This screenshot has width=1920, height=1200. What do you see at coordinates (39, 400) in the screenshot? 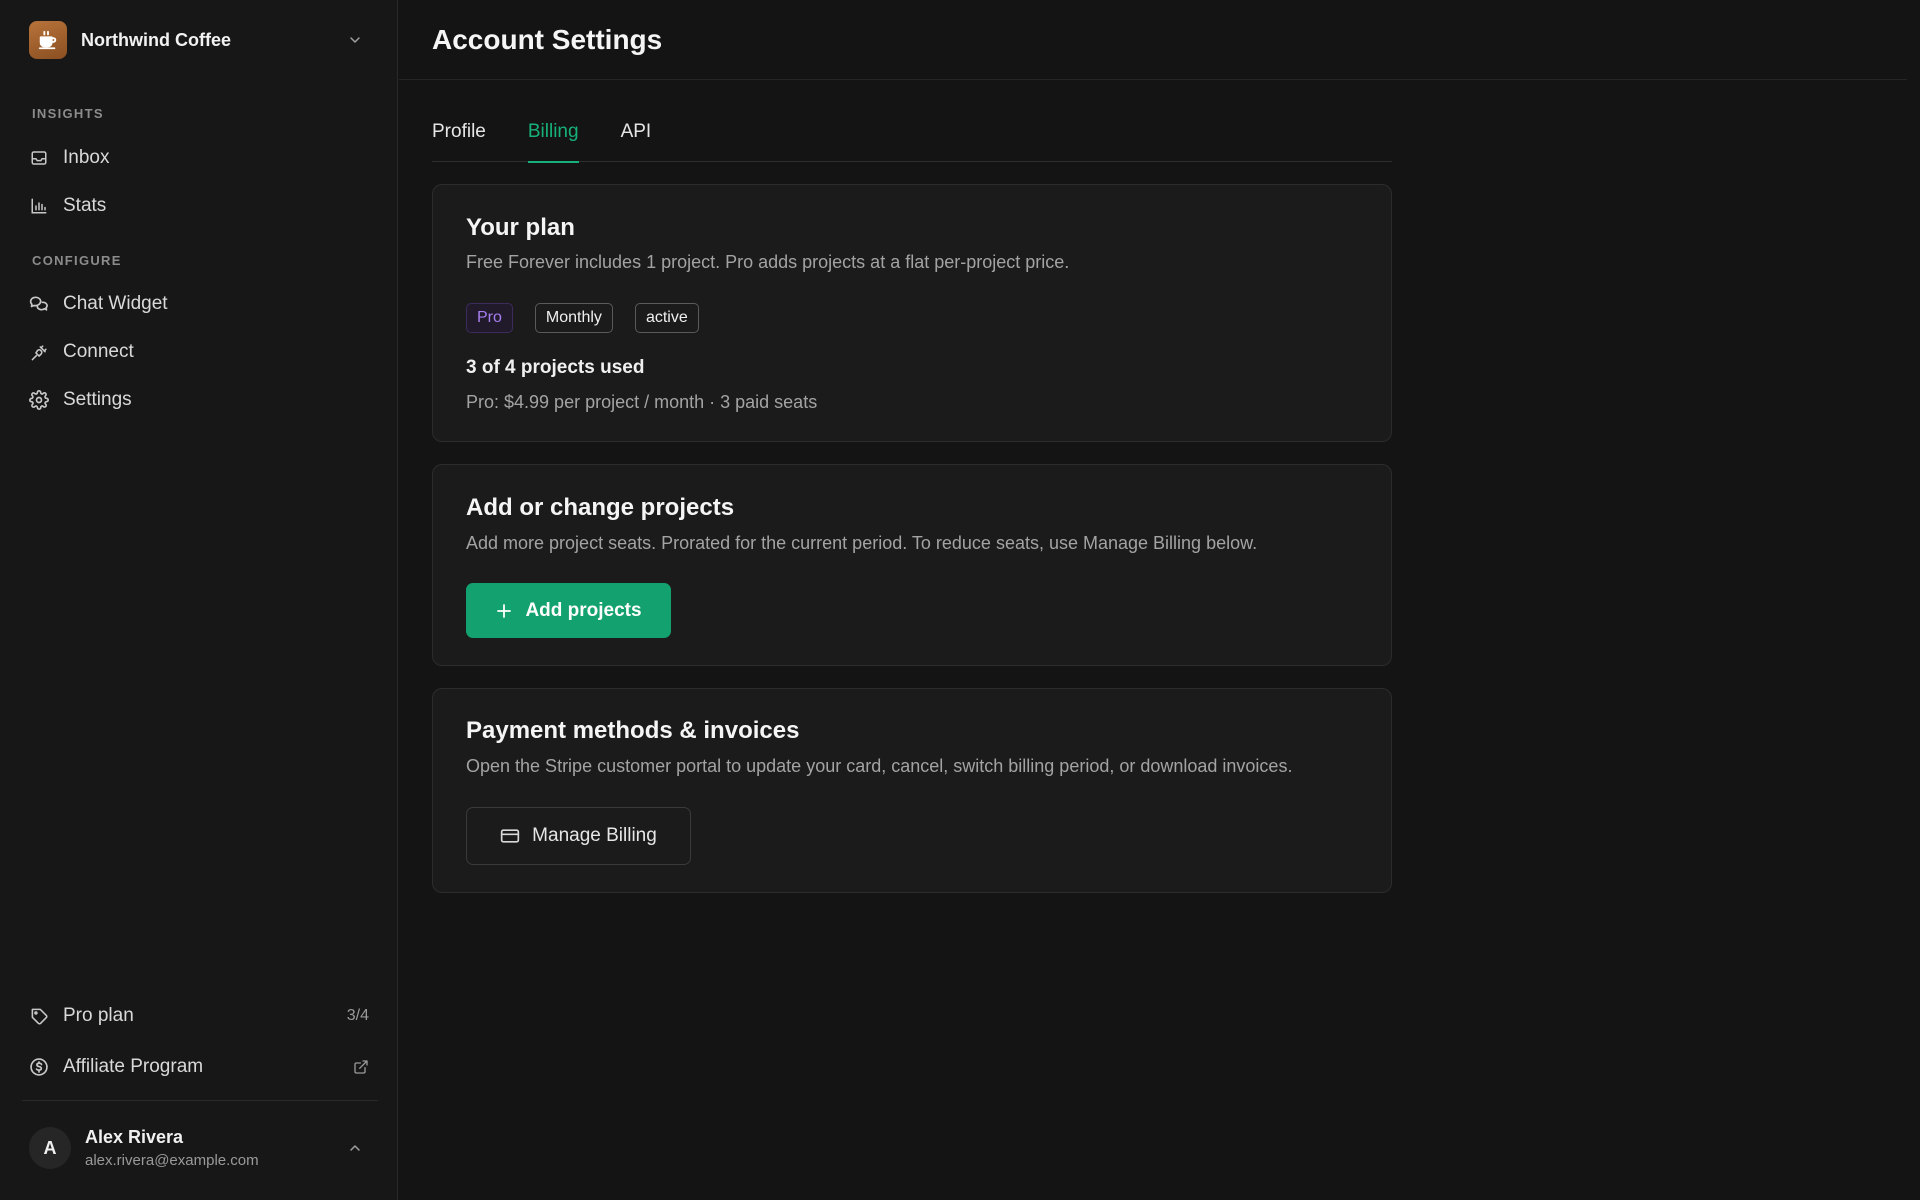
I see `gear-icon` at bounding box center [39, 400].